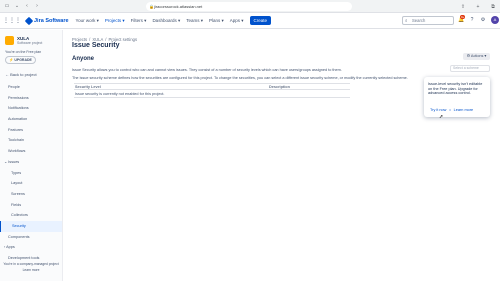  I want to click on app-switcher-icon: ⋮⋮⋮, so click(12, 20).